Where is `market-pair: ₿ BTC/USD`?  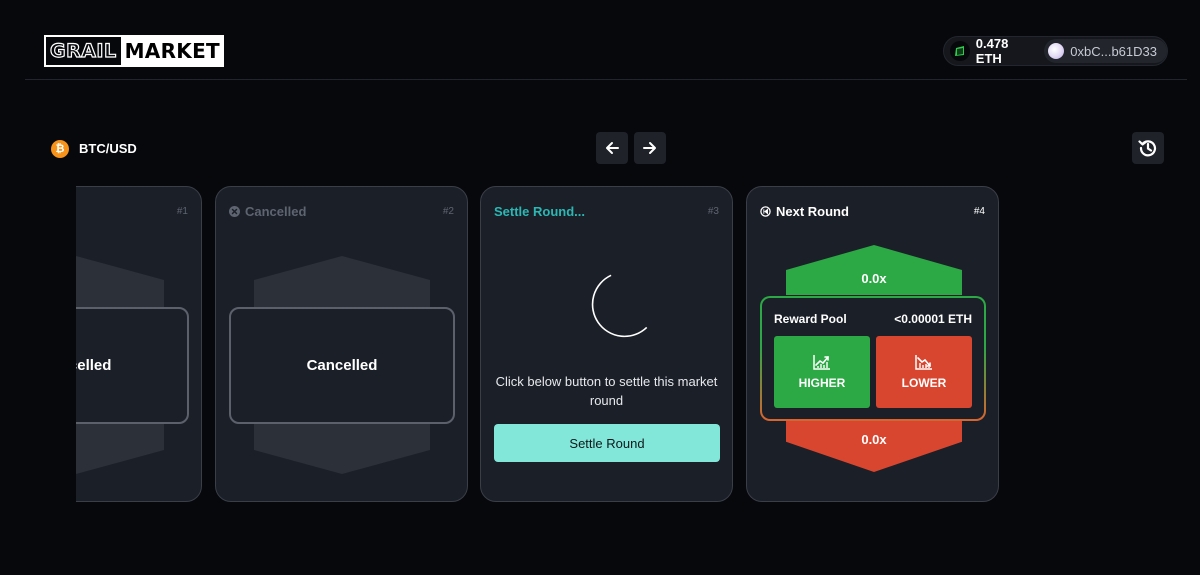 market-pair: ₿ BTC/USD is located at coordinates (94, 148).